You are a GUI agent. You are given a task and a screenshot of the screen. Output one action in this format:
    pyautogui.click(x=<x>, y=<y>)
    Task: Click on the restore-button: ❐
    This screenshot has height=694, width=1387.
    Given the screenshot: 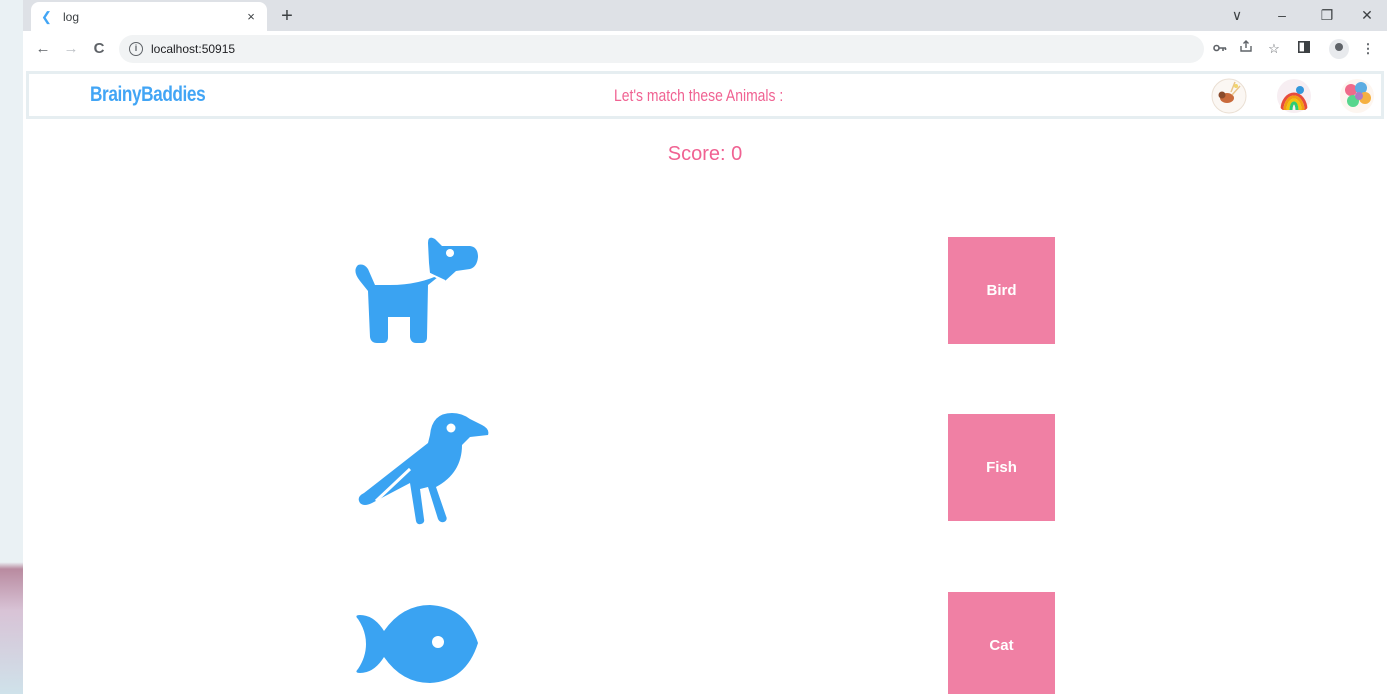 What is the action you would take?
    pyautogui.click(x=1327, y=15)
    